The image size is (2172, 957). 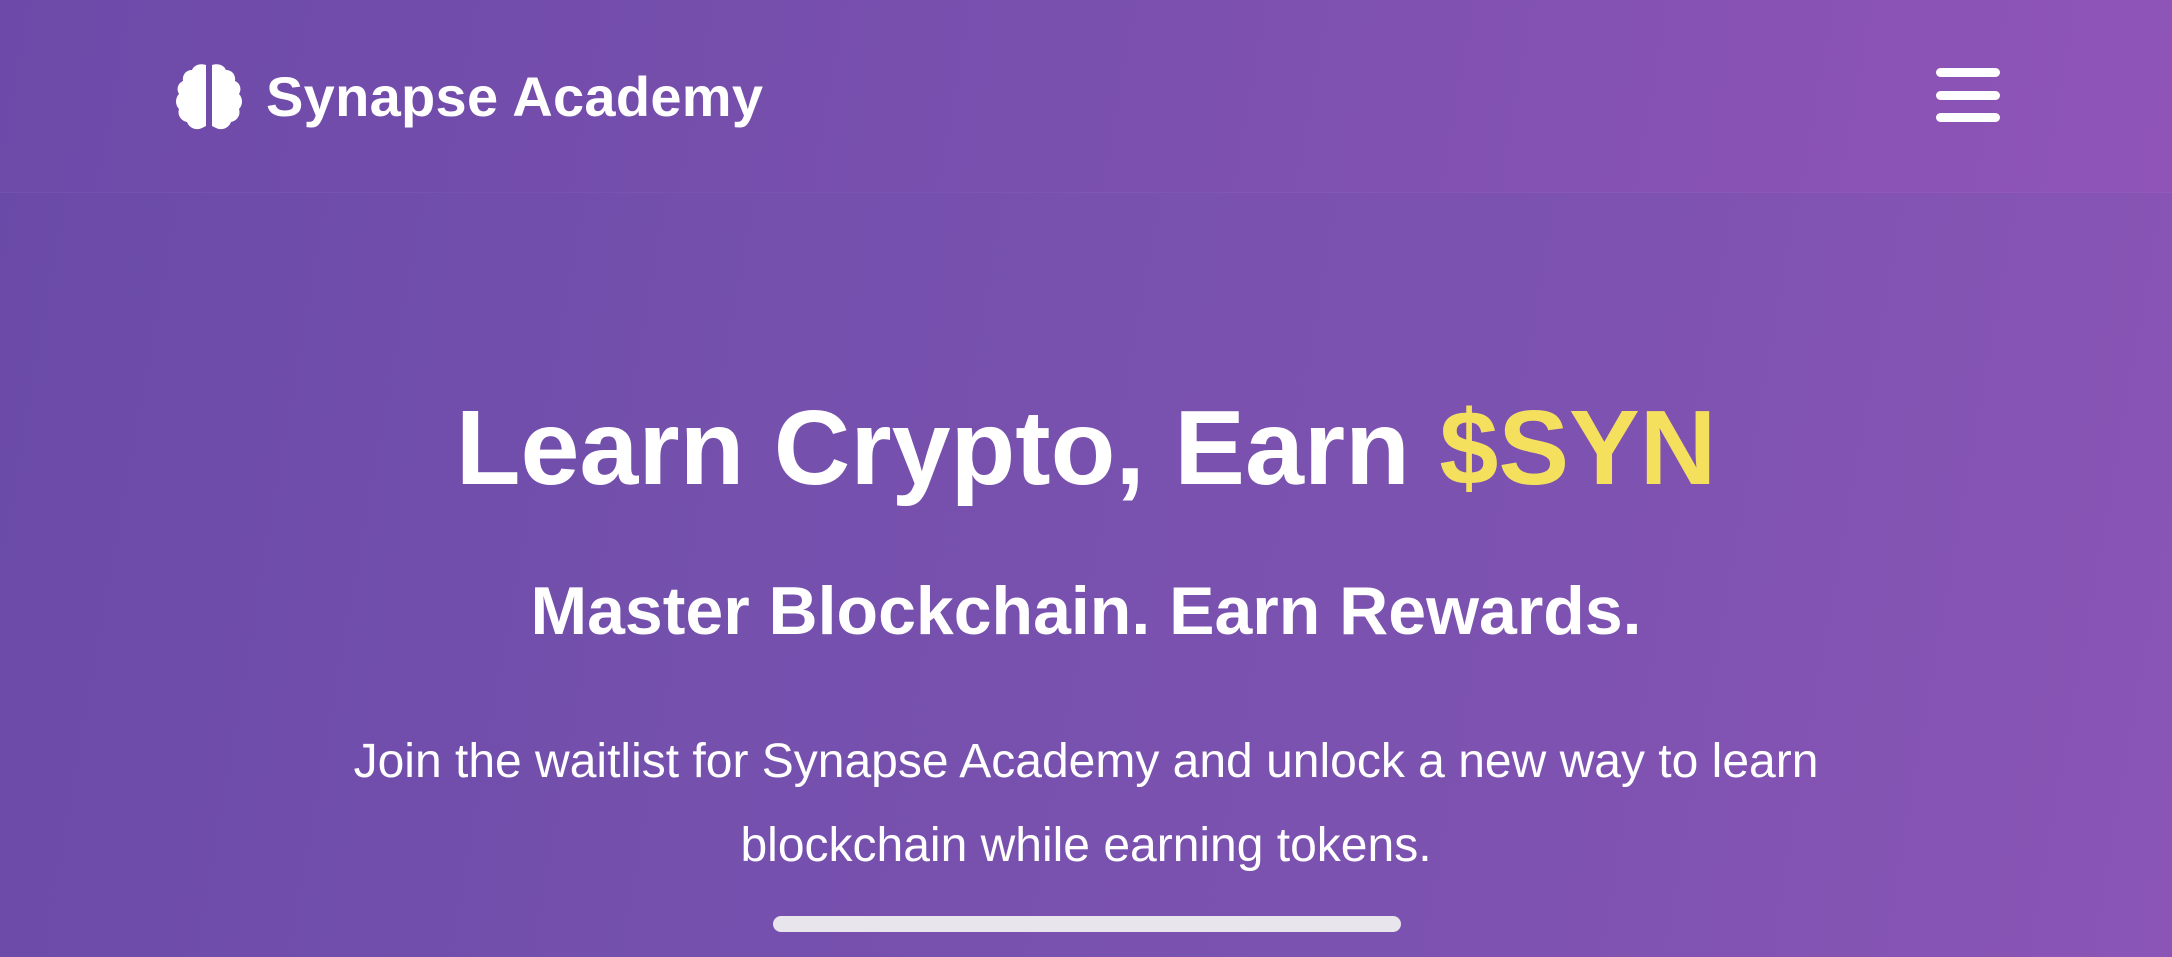 What do you see at coordinates (1086, 611) in the screenshot?
I see `hero-subtitle: Master Blockchain. Earn Rewards.` at bounding box center [1086, 611].